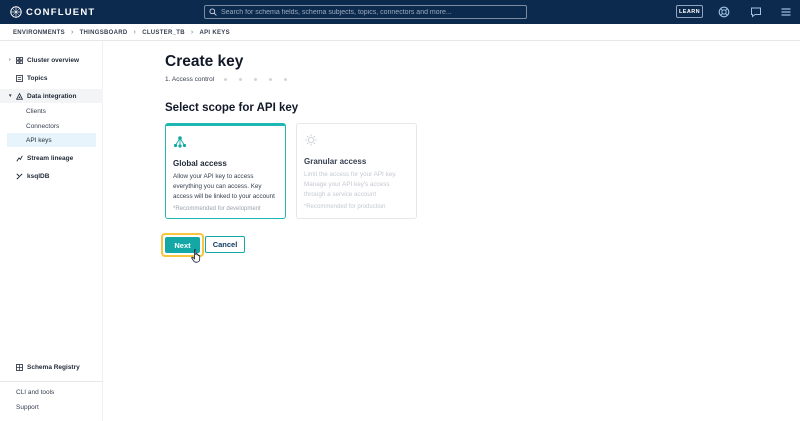 The width and height of the screenshot is (800, 421). I want to click on confluent-logo-icon, so click(16, 12).